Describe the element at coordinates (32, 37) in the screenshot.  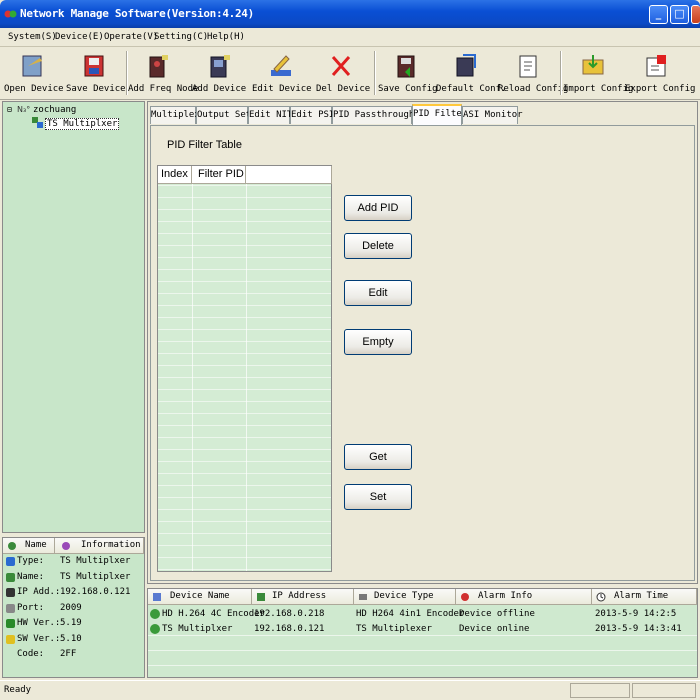
I see `menu-system: System(S)` at that location.